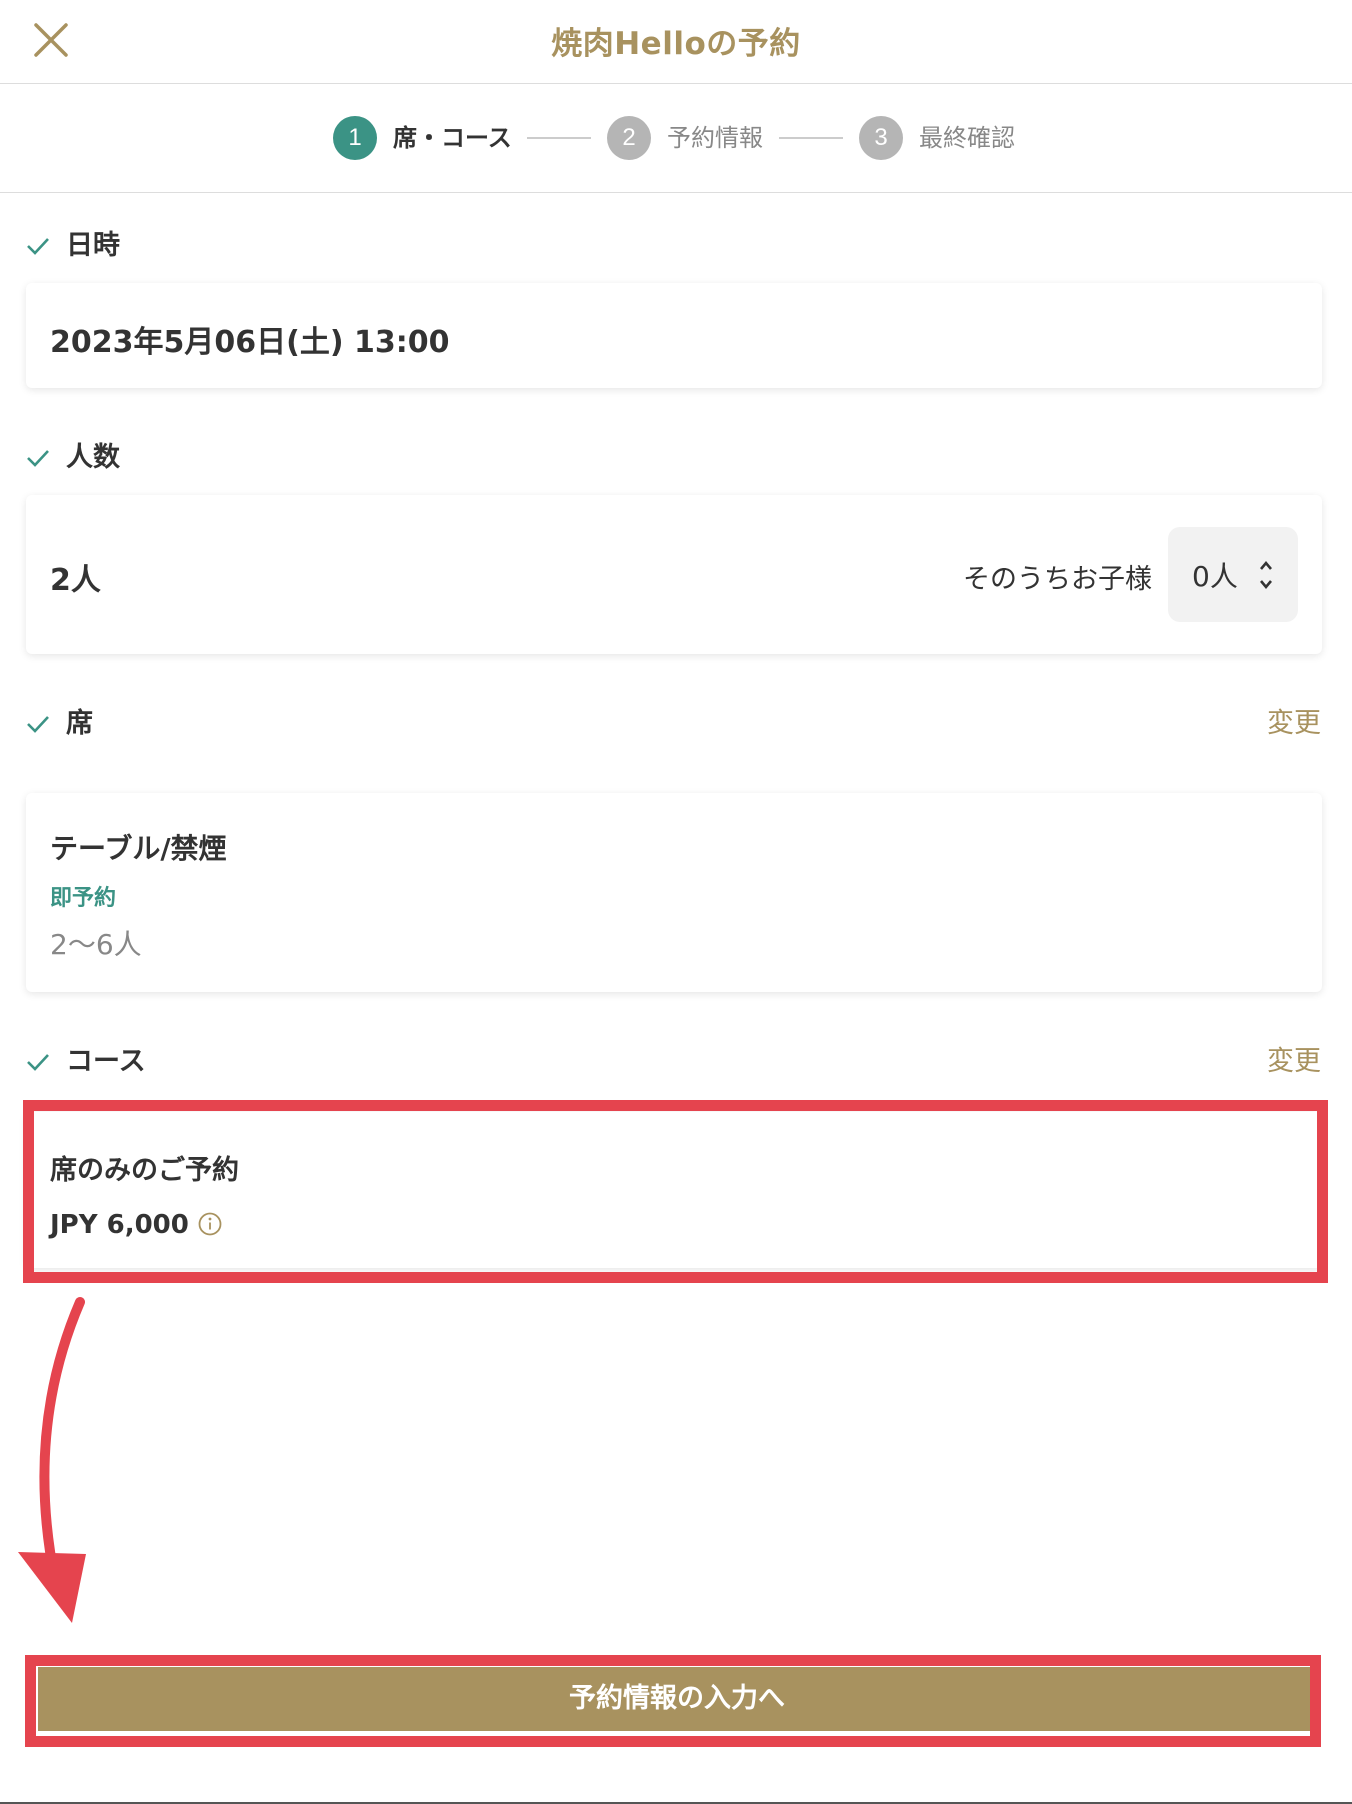 The width and height of the screenshot is (1352, 1804). Describe the element at coordinates (83, 898) in the screenshot. I see `instant-booking-badge: 即予約` at that location.